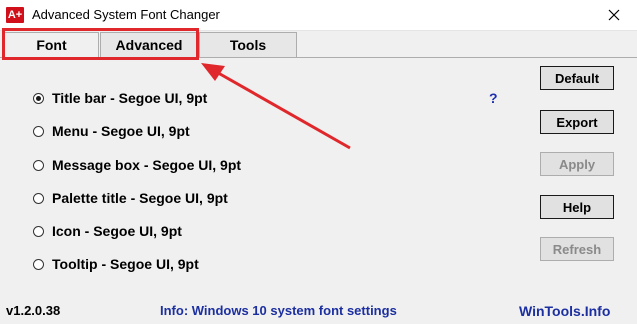 The image size is (637, 324). What do you see at coordinates (577, 164) in the screenshot?
I see `apply-button: Apply` at bounding box center [577, 164].